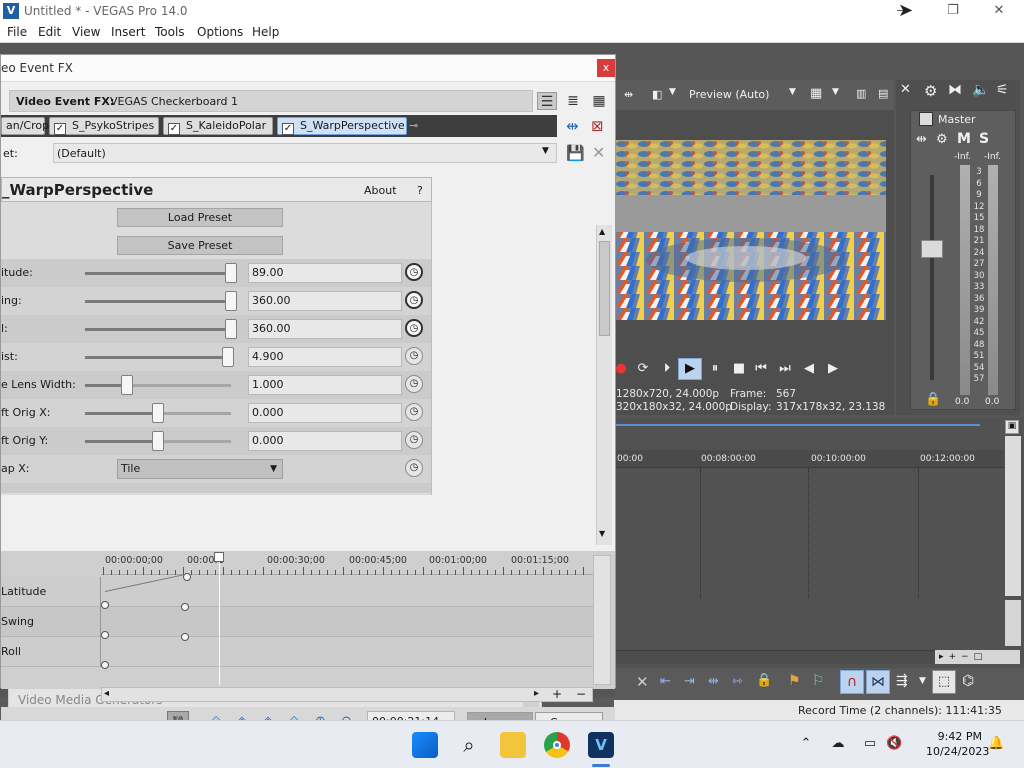 Image resolution: width=1024 pixels, height=768 pixels. Describe the element at coordinates (883, 93) in the screenshot. I see `save-snapshot-icon: ▤` at that location.